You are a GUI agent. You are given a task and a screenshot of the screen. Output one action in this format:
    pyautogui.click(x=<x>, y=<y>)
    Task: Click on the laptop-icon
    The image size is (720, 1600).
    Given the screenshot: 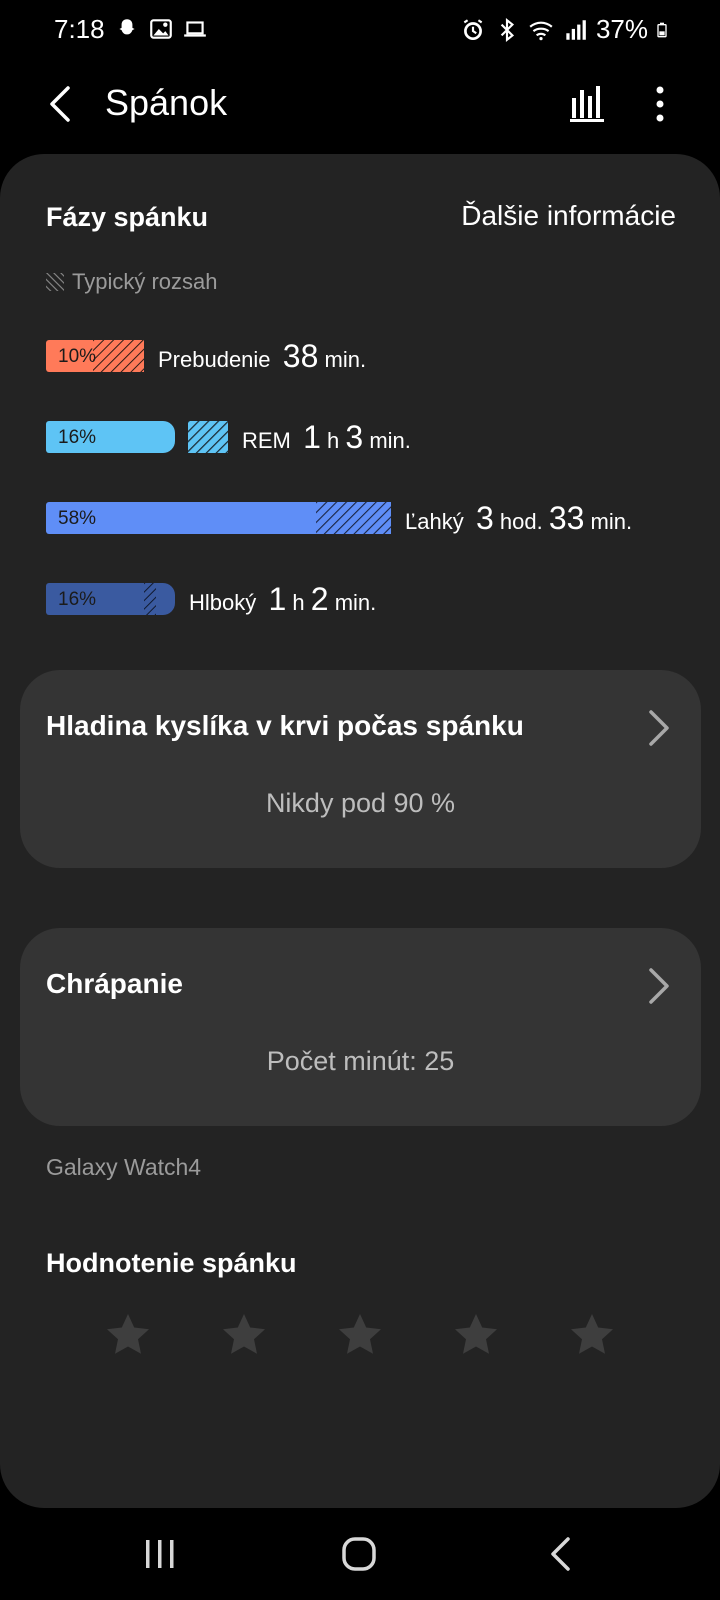 What is the action you would take?
    pyautogui.click(x=195, y=29)
    